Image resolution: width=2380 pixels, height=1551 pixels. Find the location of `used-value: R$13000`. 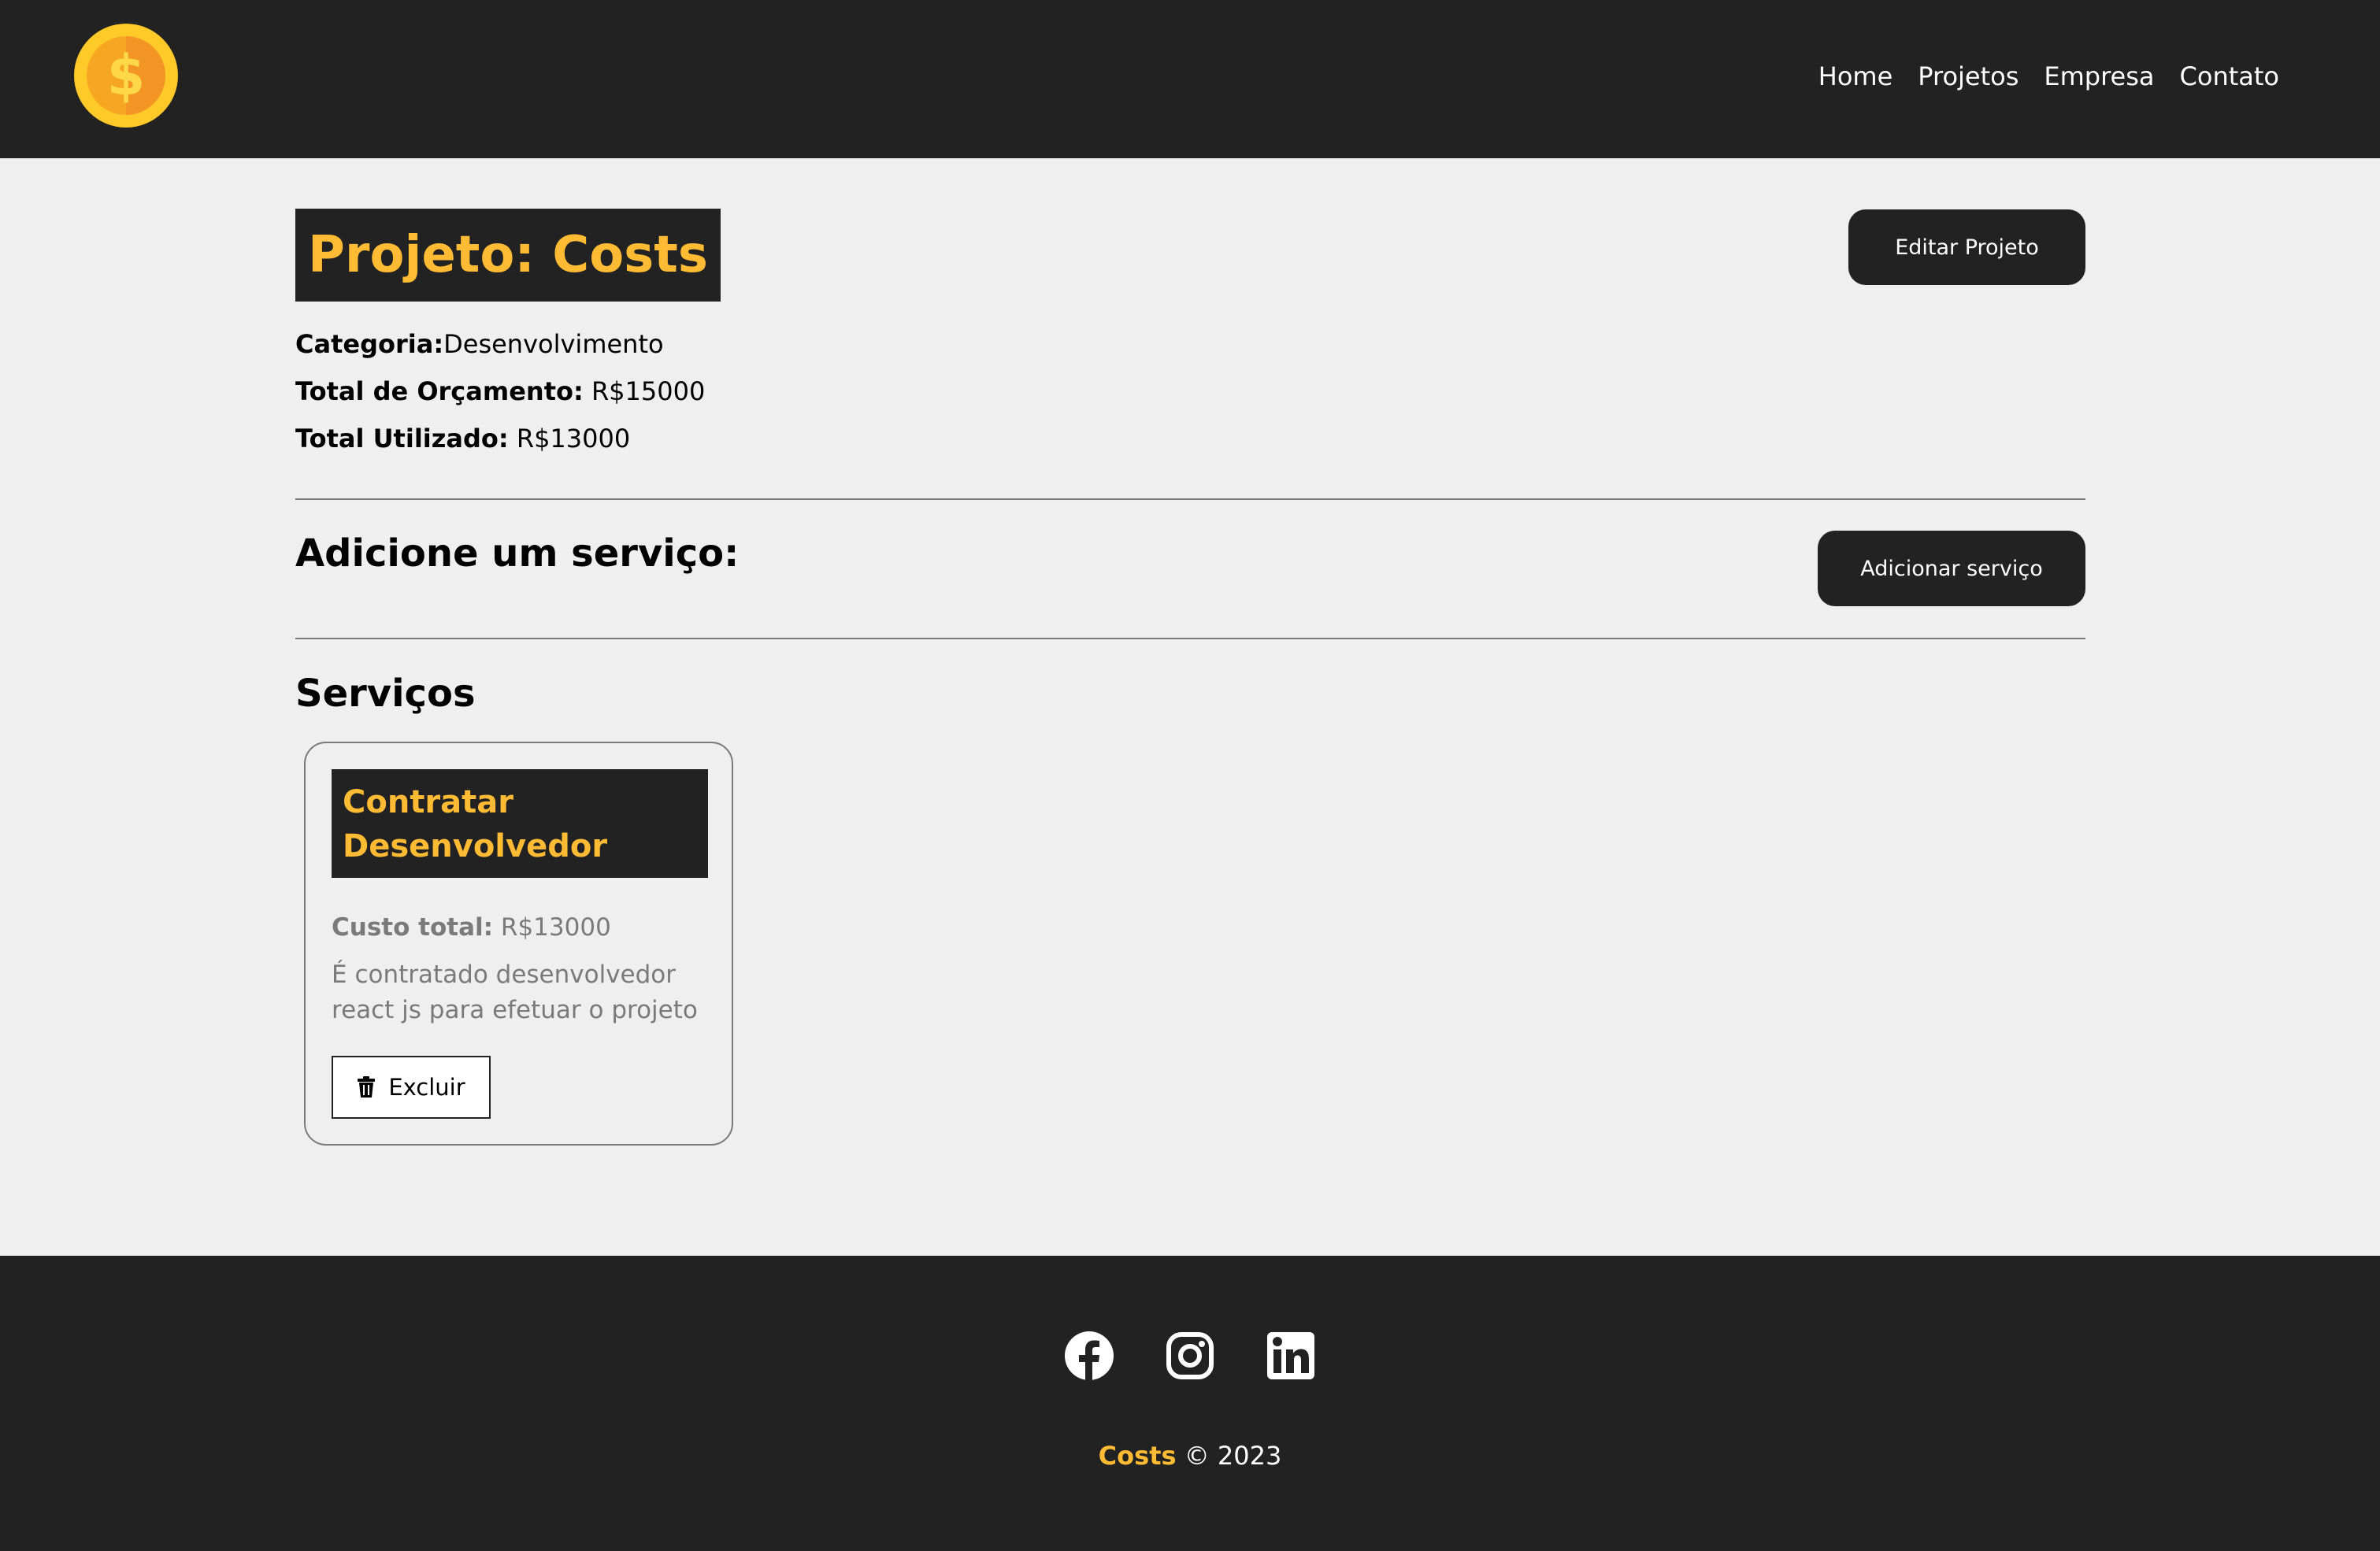

used-value: R$13000 is located at coordinates (573, 438).